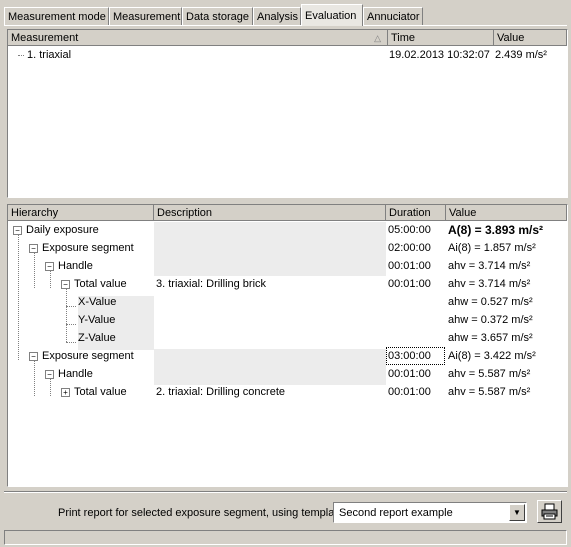 Image resolution: width=571 pixels, height=547 pixels. What do you see at coordinates (403, 38) in the screenshot?
I see `column-header-time-label: Time` at bounding box center [403, 38].